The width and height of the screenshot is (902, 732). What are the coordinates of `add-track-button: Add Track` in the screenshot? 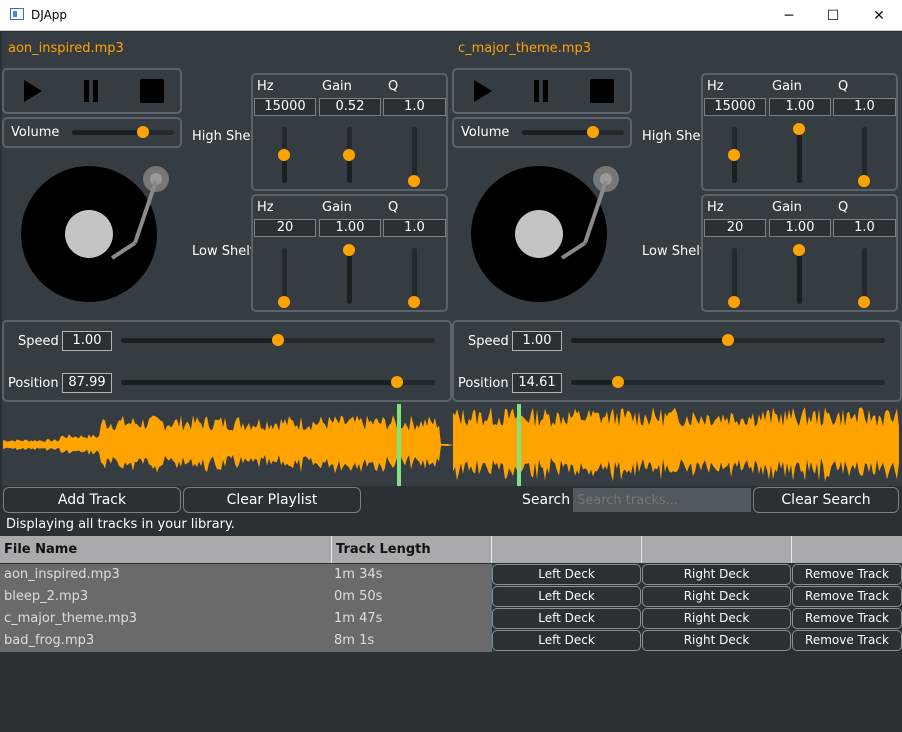 It's located at (92, 500).